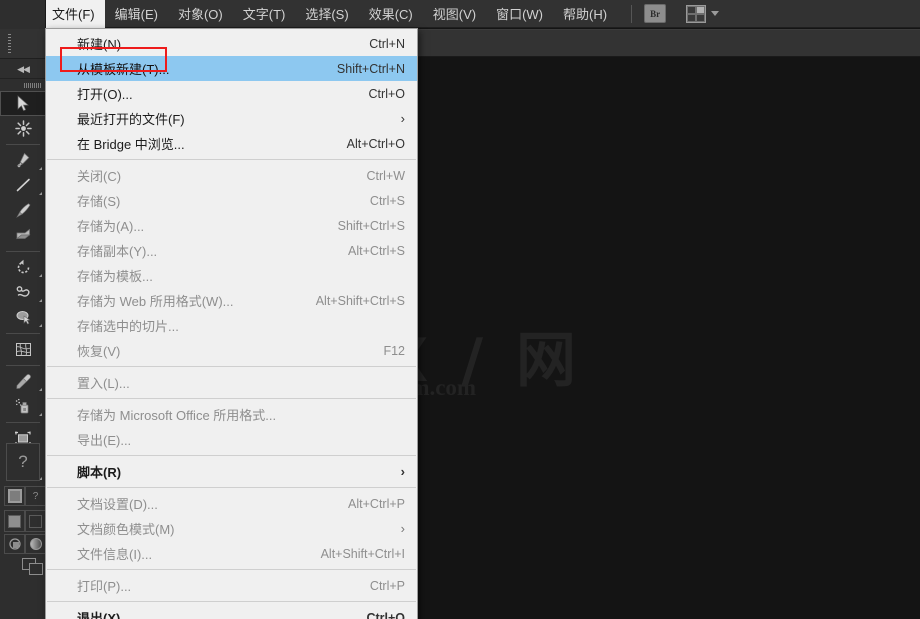  I want to click on menu-row-8: 存储副本(Y)... Alt+Ctrl+S, so click(231, 250).